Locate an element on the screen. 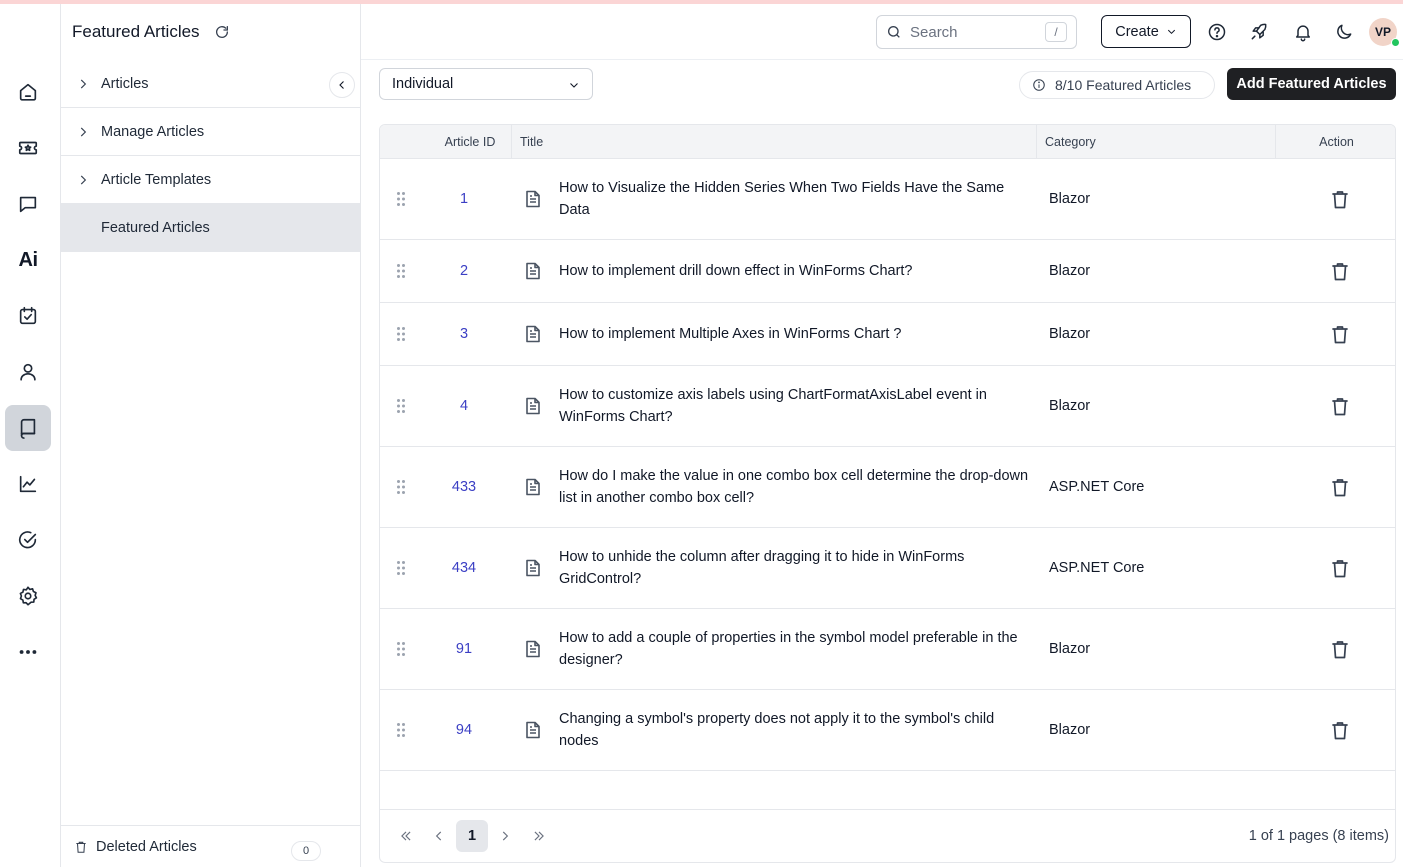 This screenshot has width=1403, height=867. column-header-article-id: Article ID is located at coordinates (470, 142).